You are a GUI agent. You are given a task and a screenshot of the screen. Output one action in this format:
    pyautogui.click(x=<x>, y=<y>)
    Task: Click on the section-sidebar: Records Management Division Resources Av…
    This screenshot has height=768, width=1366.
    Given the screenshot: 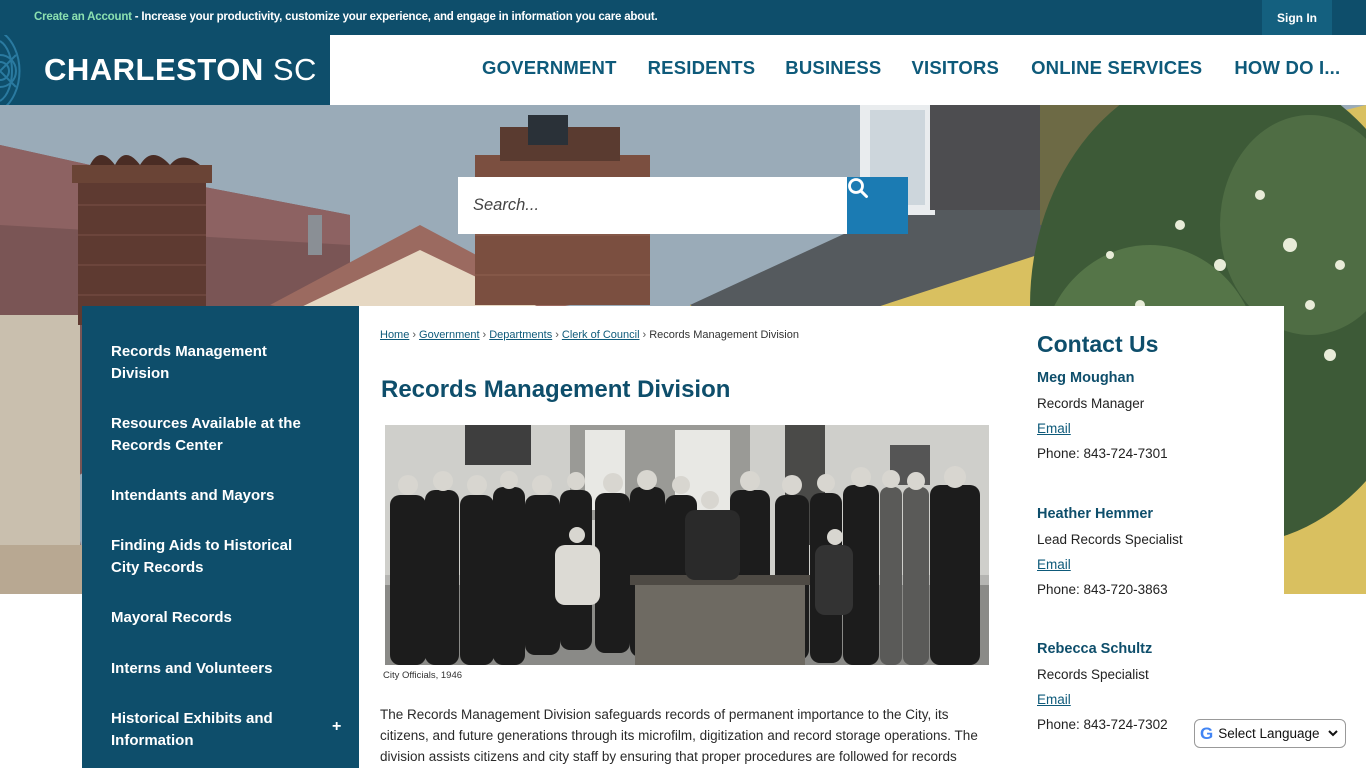 What is the action you would take?
    pyautogui.click(x=220, y=537)
    